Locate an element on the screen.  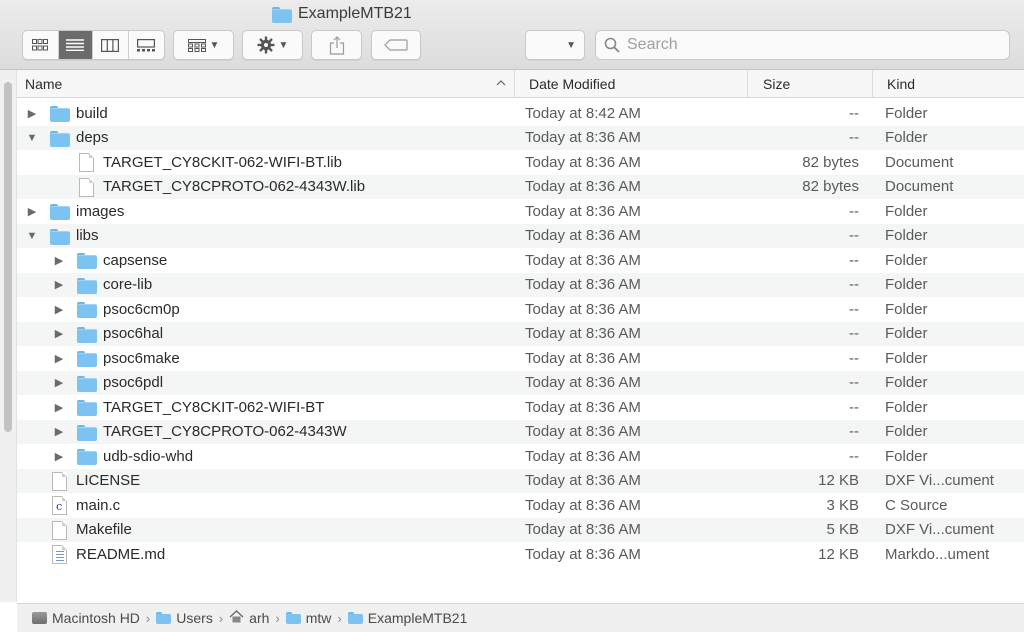
file-kind: Document is located at coordinates (919, 187).